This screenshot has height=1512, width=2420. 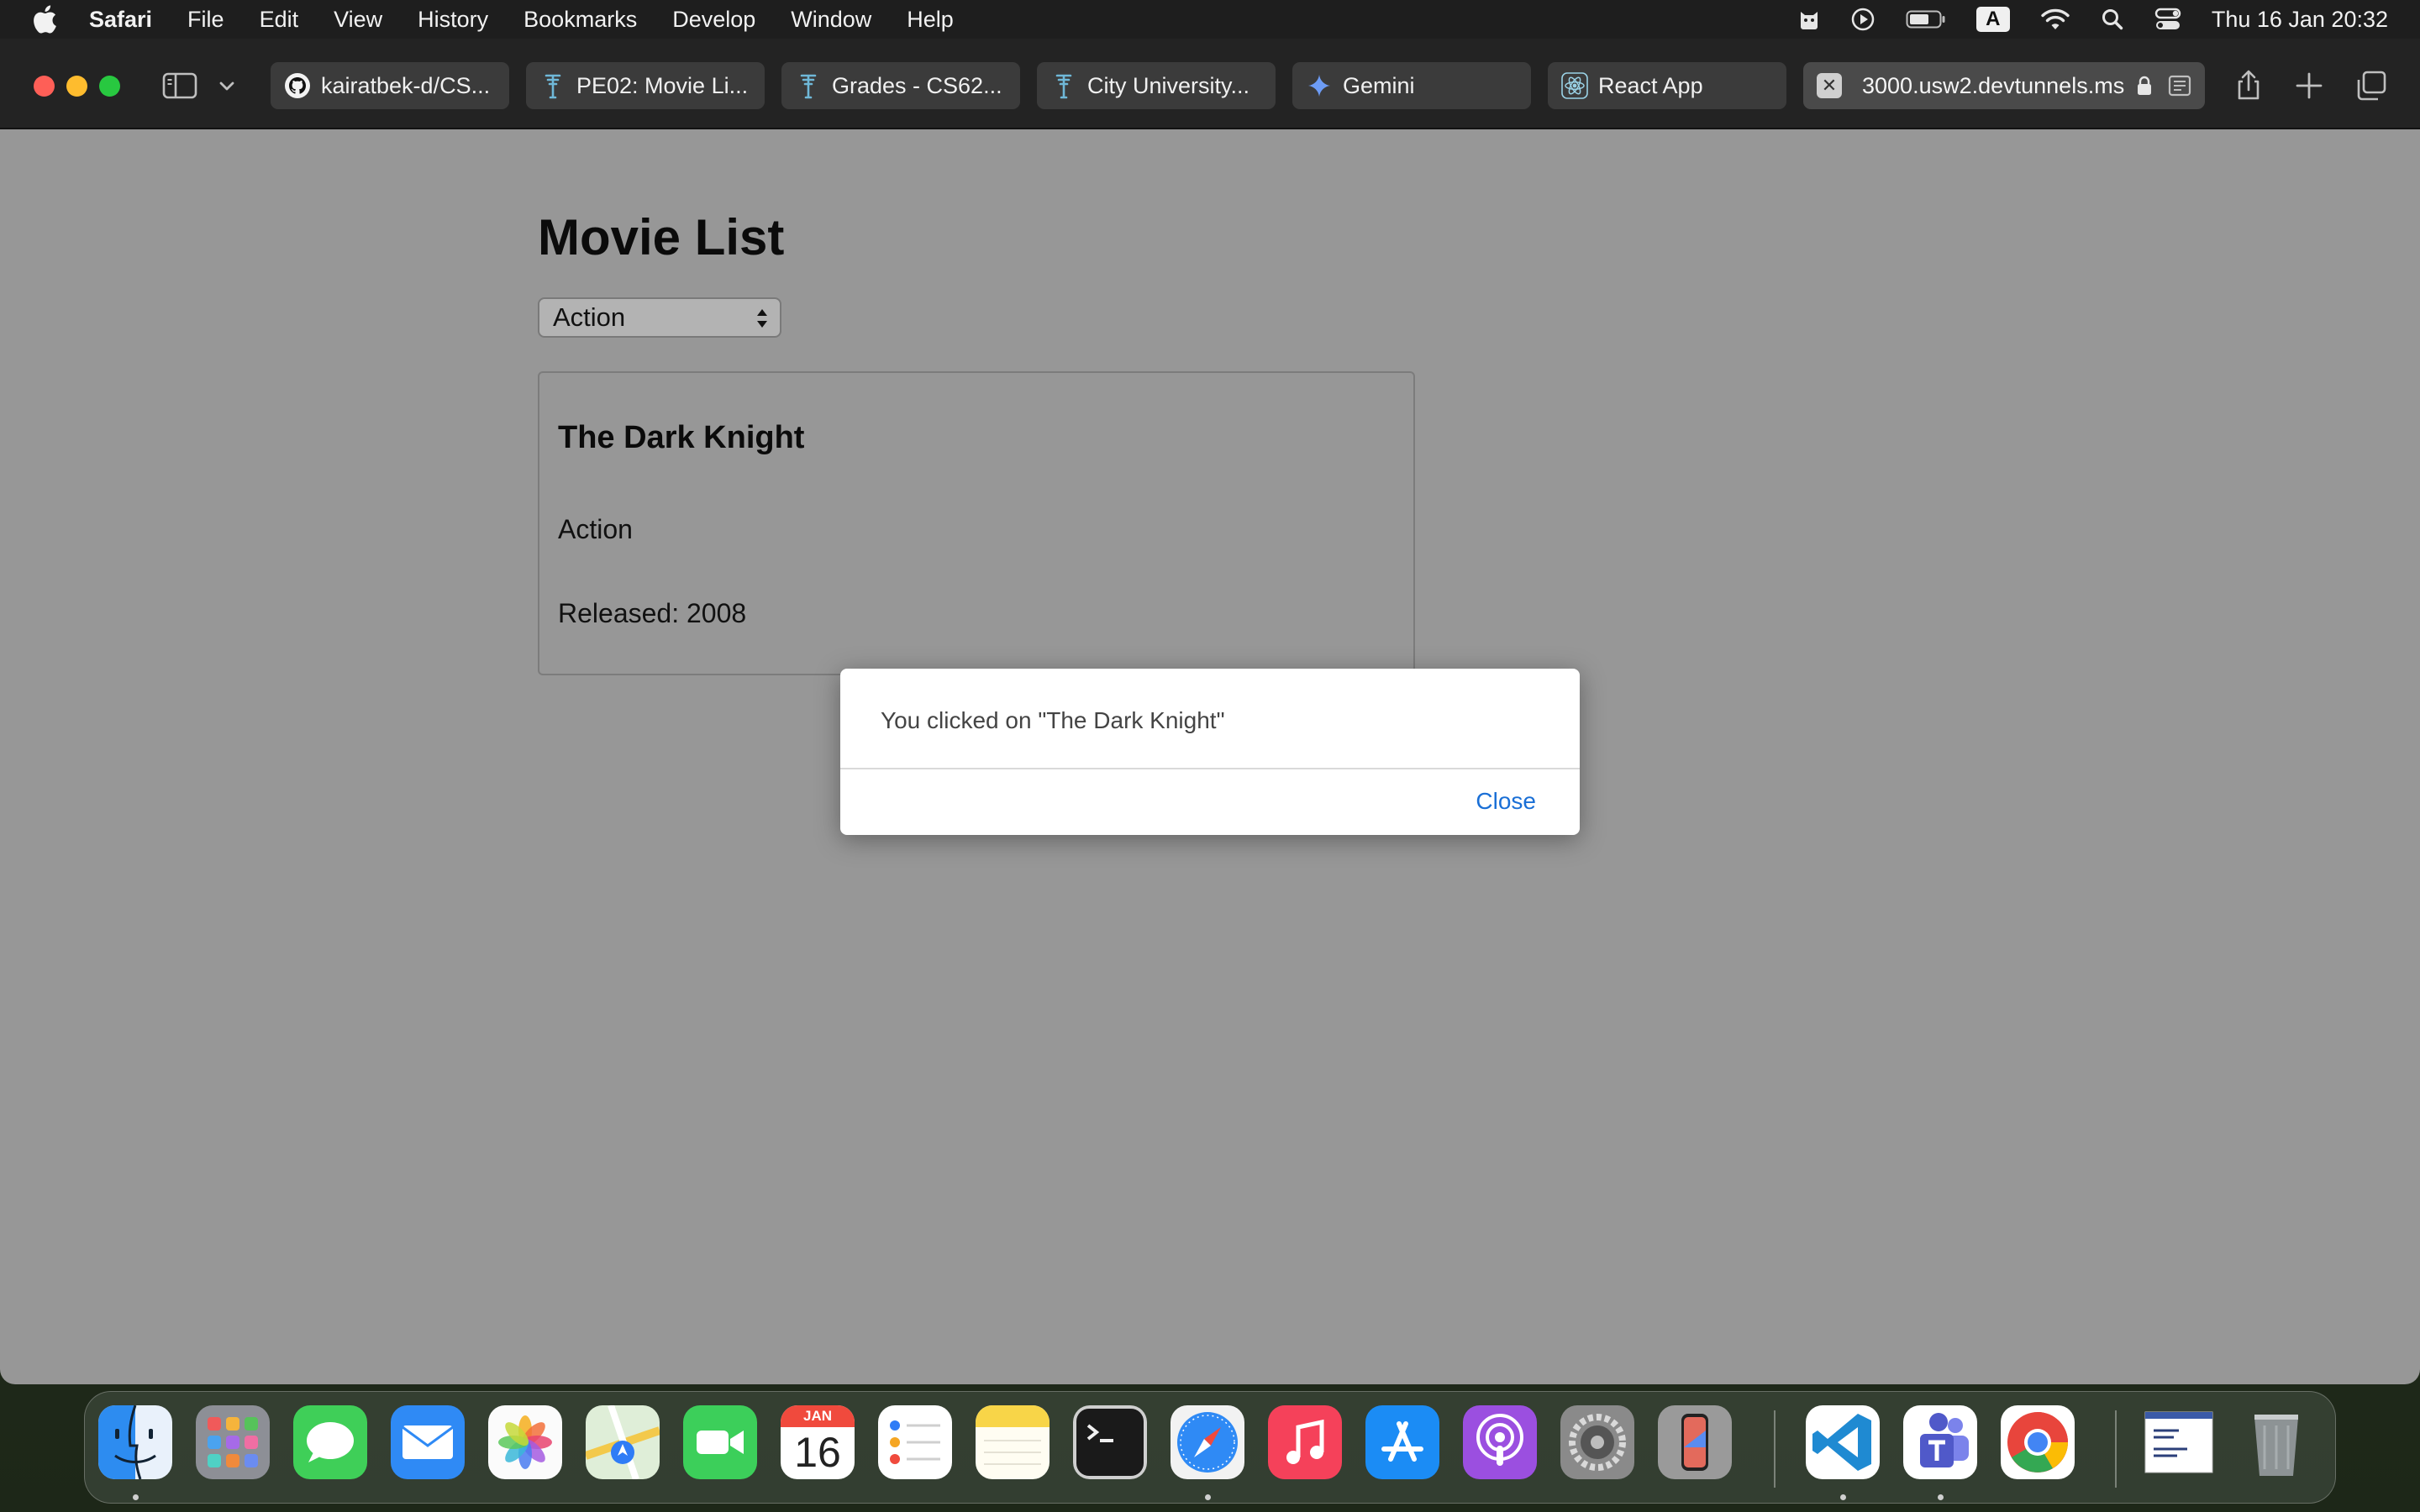 I want to click on sidebar-toggle-icon, so click(x=180, y=86).